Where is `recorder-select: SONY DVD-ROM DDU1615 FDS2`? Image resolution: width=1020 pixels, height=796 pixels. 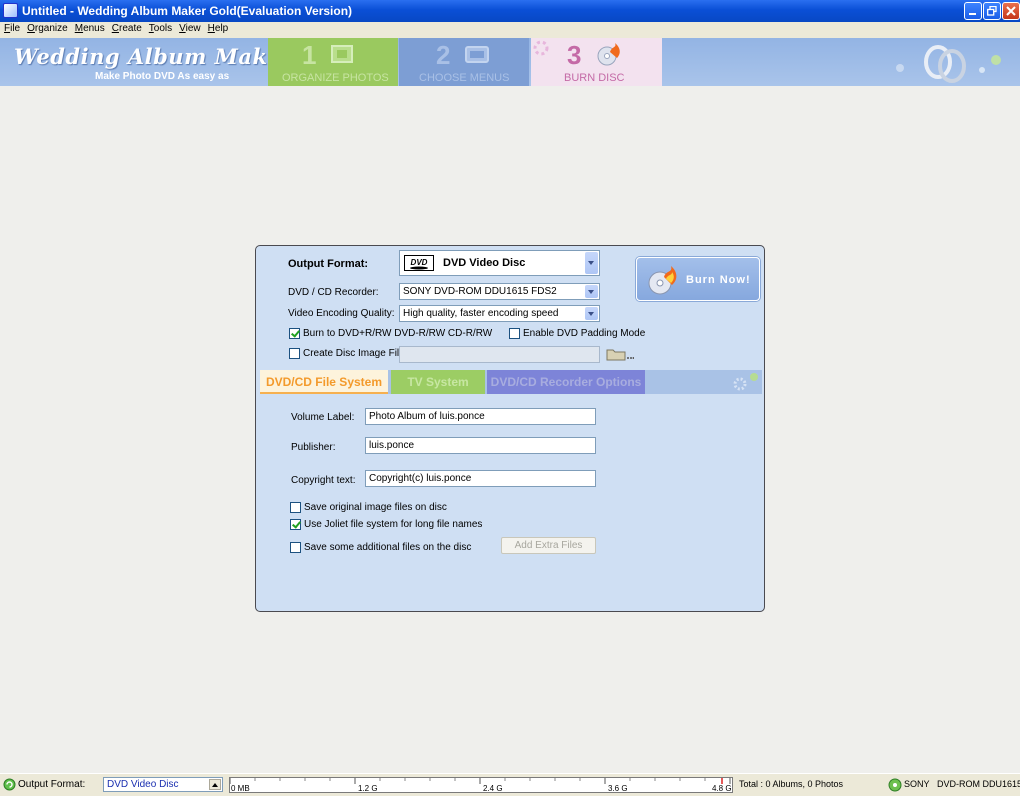 recorder-select: SONY DVD-ROM DDU1615 FDS2 is located at coordinates (499, 291).